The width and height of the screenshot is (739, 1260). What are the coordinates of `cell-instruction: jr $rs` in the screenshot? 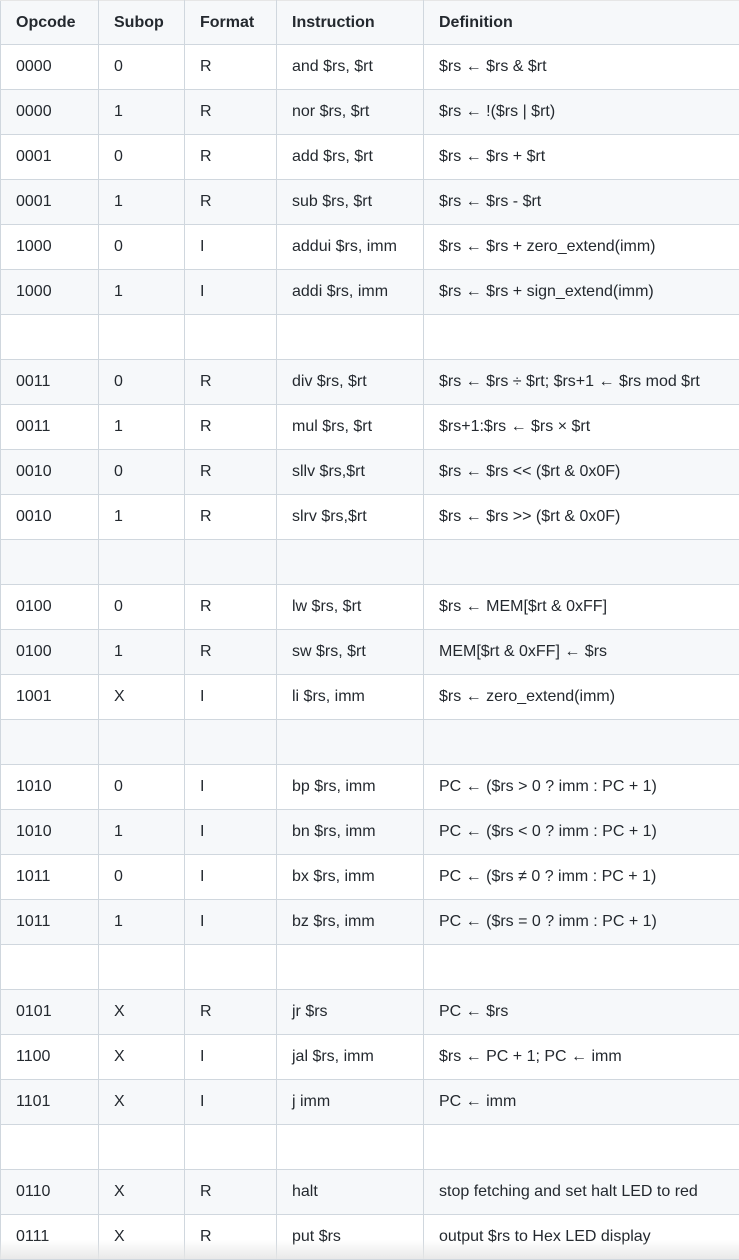 It's located at (350, 1012).